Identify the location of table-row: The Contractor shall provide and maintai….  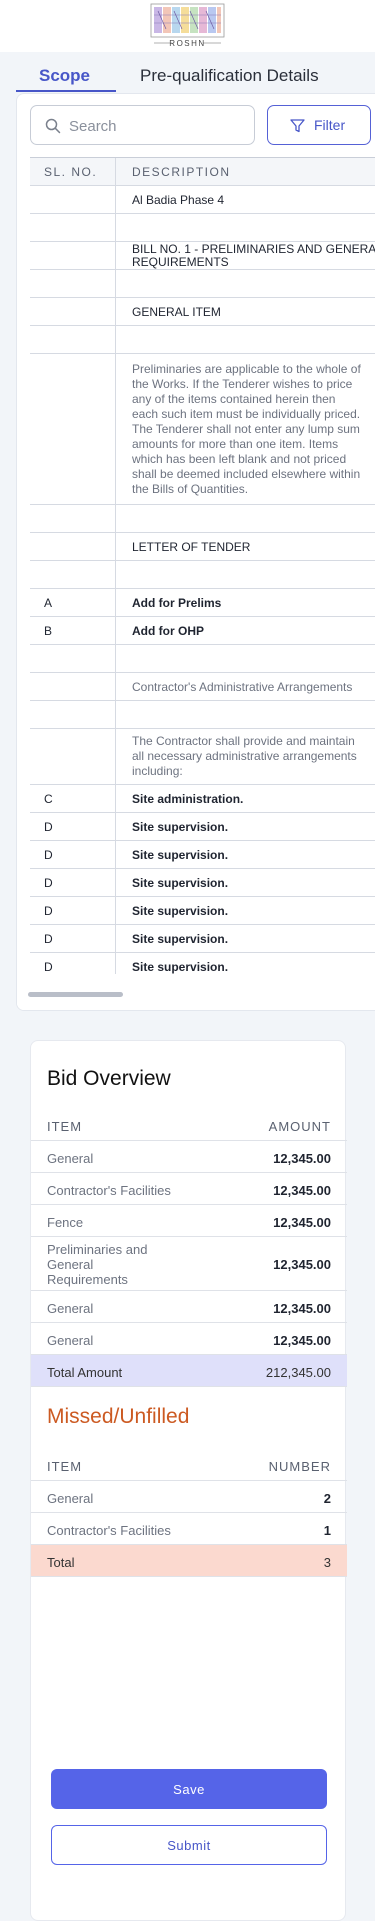
(202, 757).